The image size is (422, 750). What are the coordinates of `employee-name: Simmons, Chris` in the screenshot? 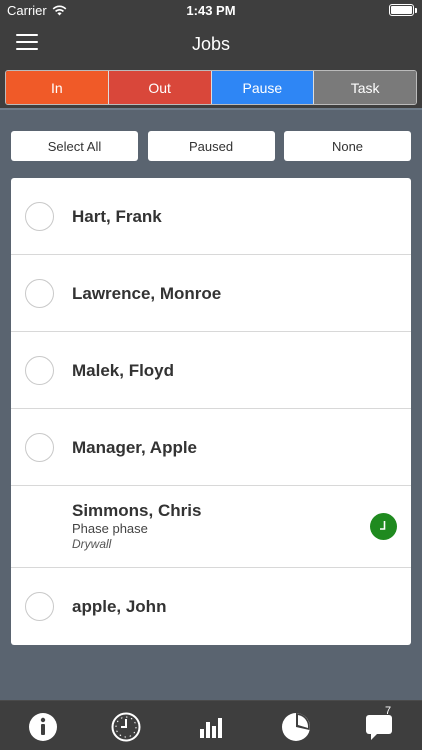 It's located at (137, 510).